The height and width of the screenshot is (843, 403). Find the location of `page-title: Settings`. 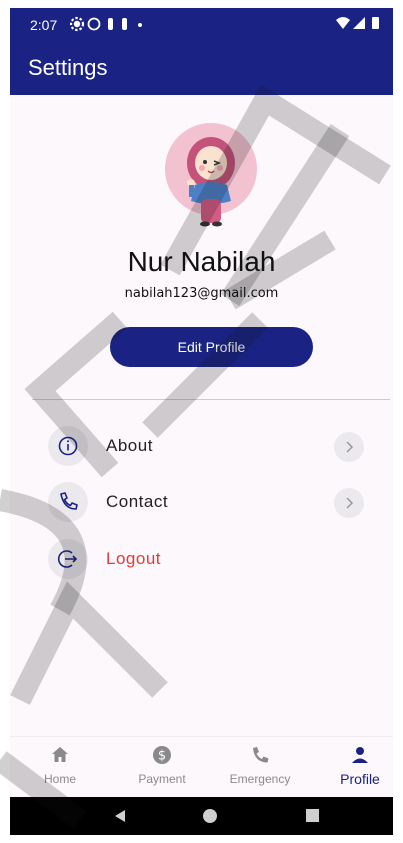

page-title: Settings is located at coordinates (68, 67).